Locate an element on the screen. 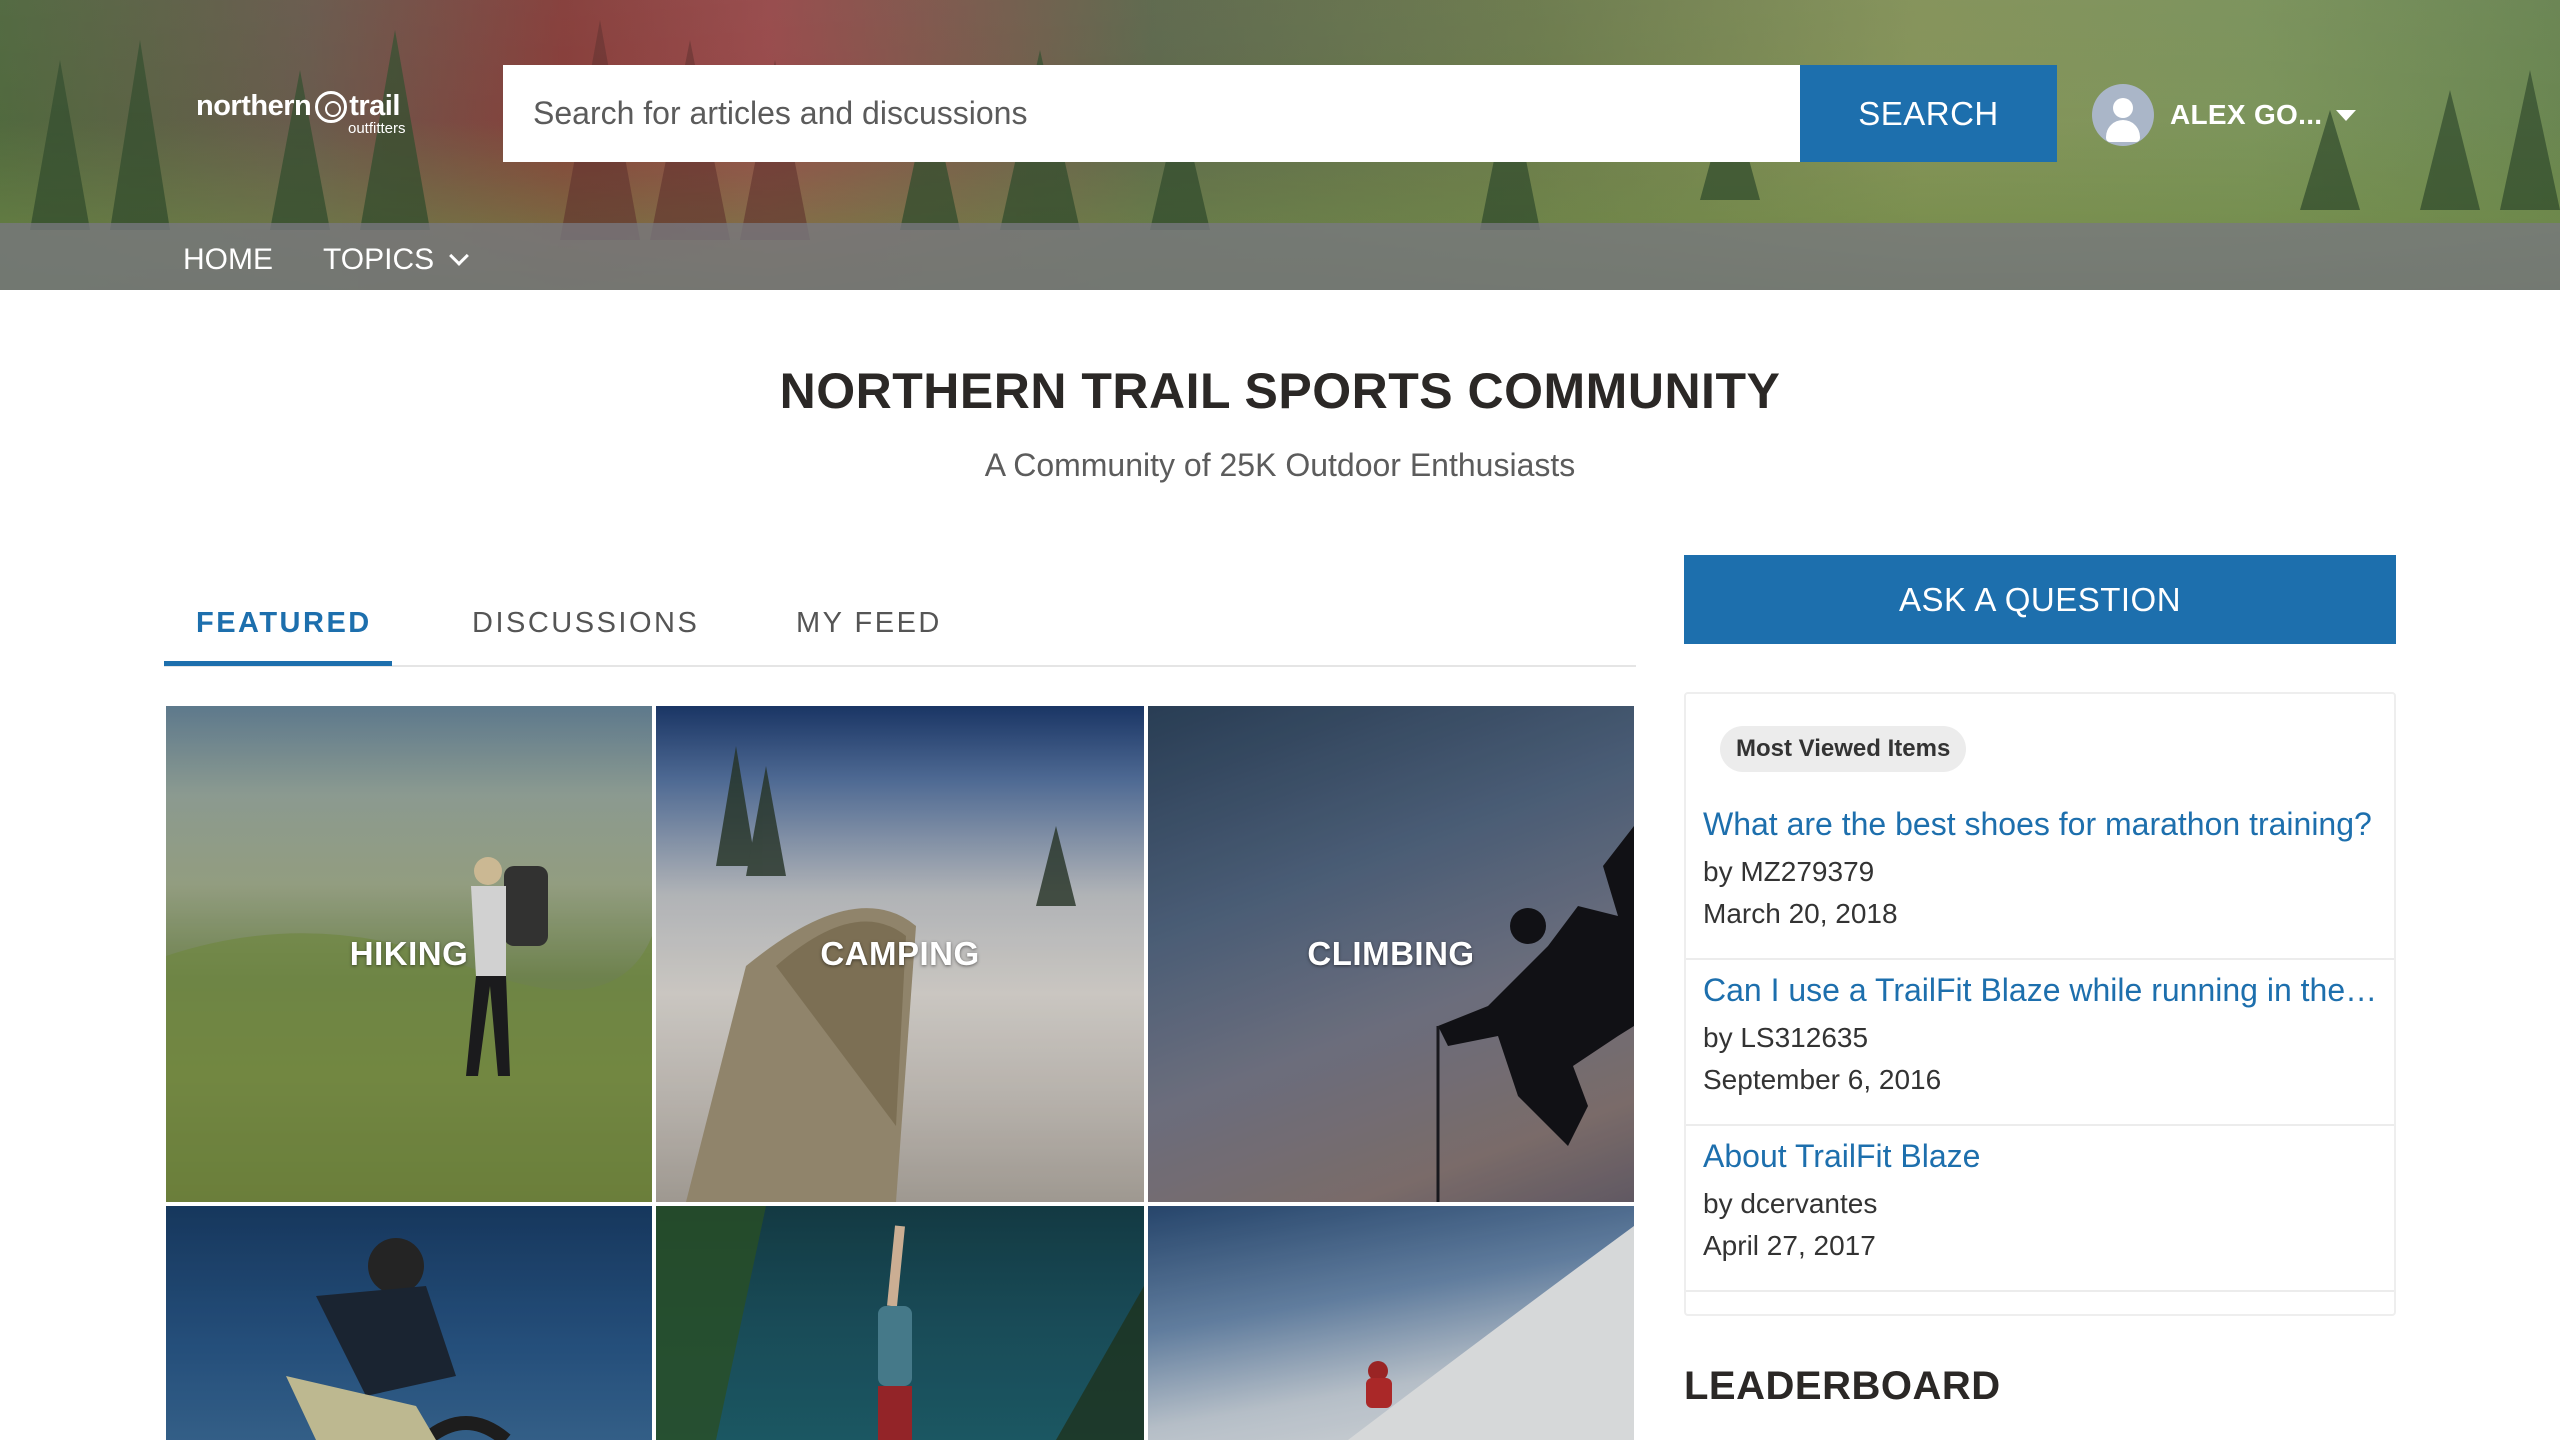  tile-skiing is located at coordinates (1391, 1323).